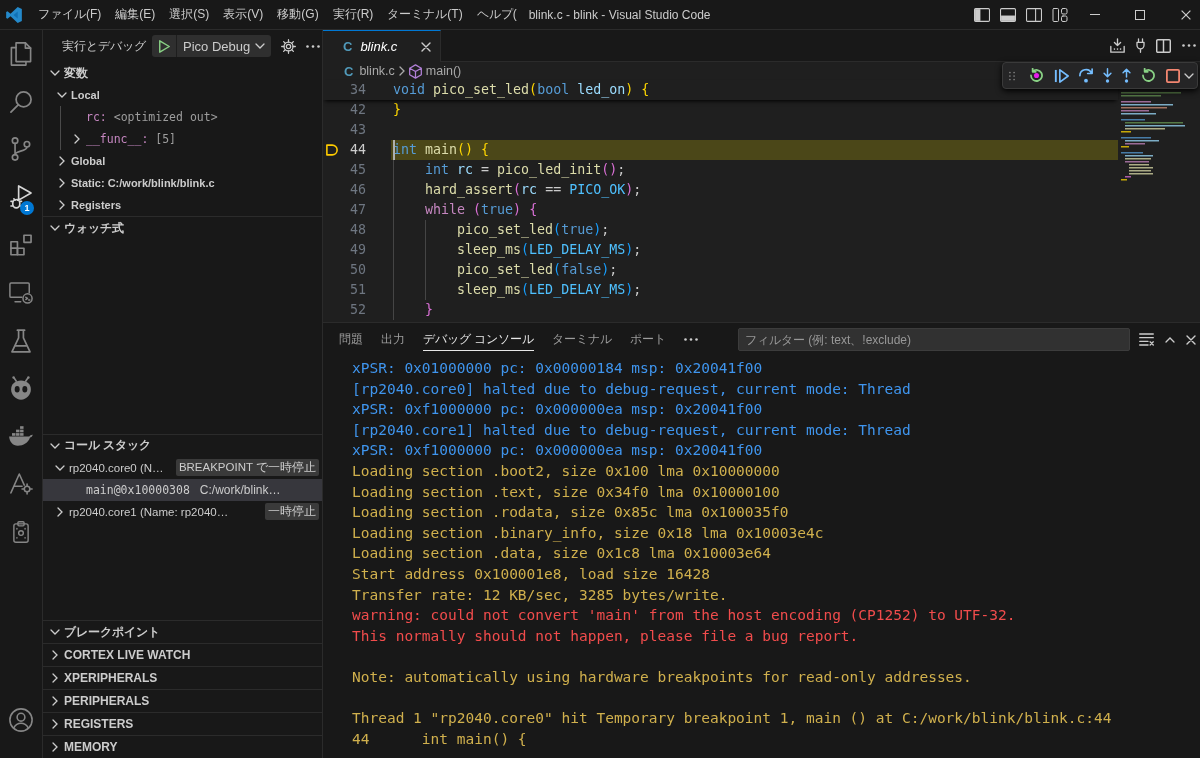  I want to click on play-bug-icon, so click(21, 197).